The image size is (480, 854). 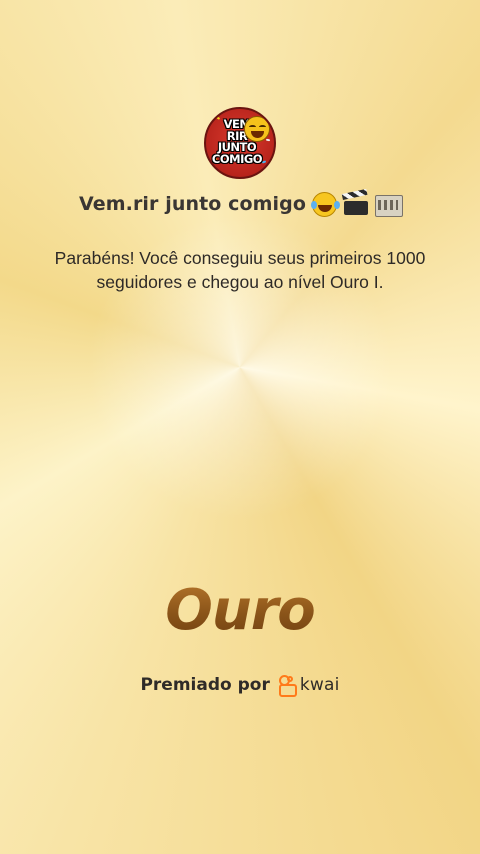 I want to click on channel-avatar: VEM RIR JUNTO COMIGO, so click(x=240, y=143).